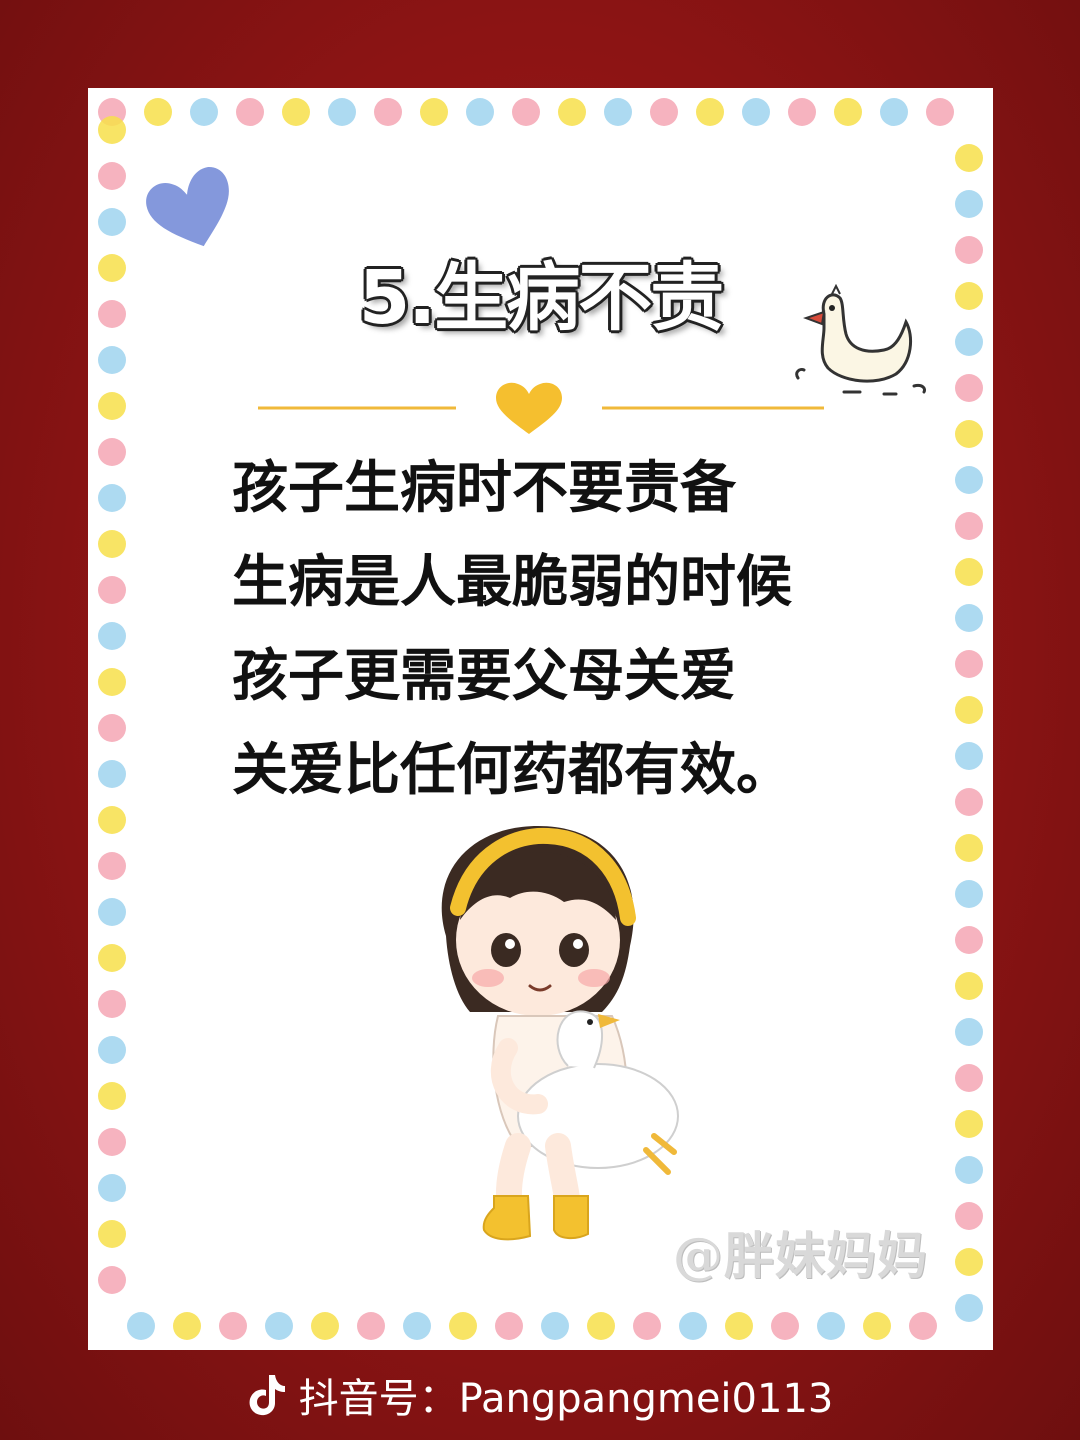 This screenshot has height=1440, width=1080. Describe the element at coordinates (267, 1395) in the screenshot. I see `tiktok-icon` at that location.